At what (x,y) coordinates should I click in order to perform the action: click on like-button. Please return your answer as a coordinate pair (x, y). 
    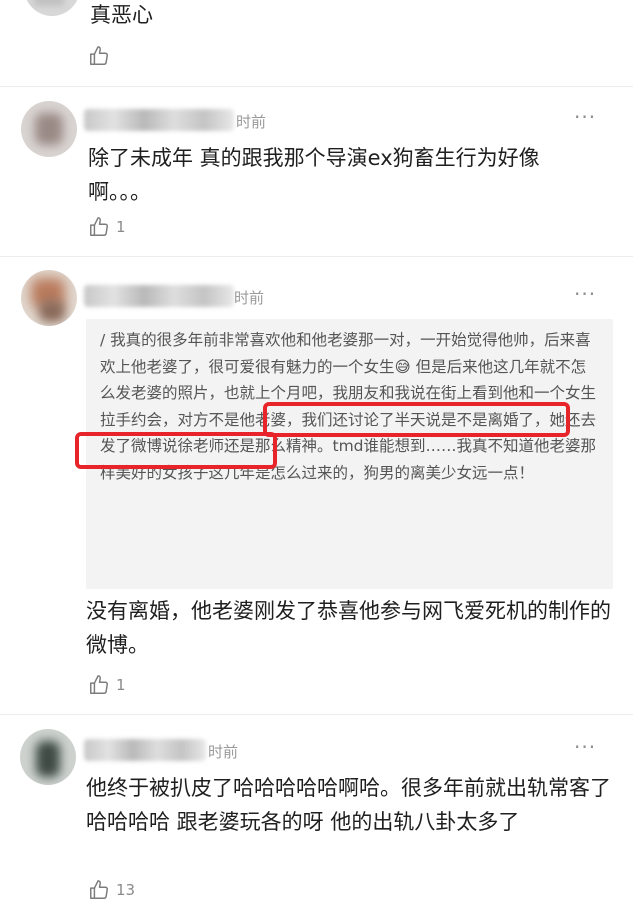
    Looking at the image, I should click on (102, 56).